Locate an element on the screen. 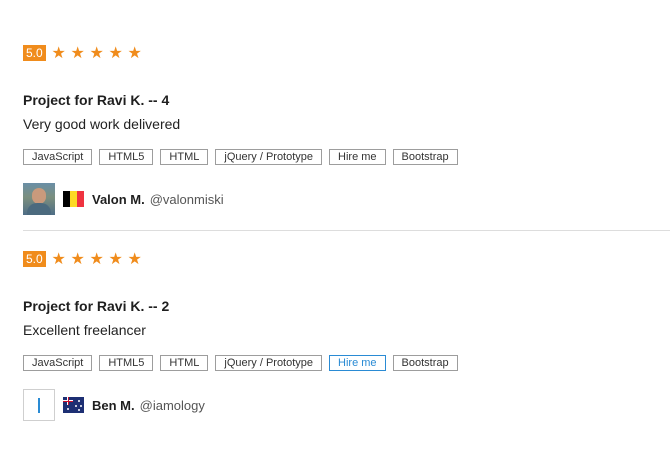 The image size is (670, 475). reviewer-name: Valon M. is located at coordinates (118, 199).